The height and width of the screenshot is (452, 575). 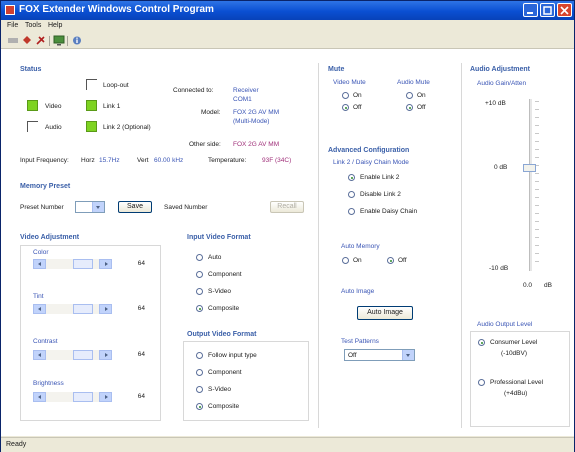 What do you see at coordinates (141, 263) in the screenshot?
I see `color-value: 64` at bounding box center [141, 263].